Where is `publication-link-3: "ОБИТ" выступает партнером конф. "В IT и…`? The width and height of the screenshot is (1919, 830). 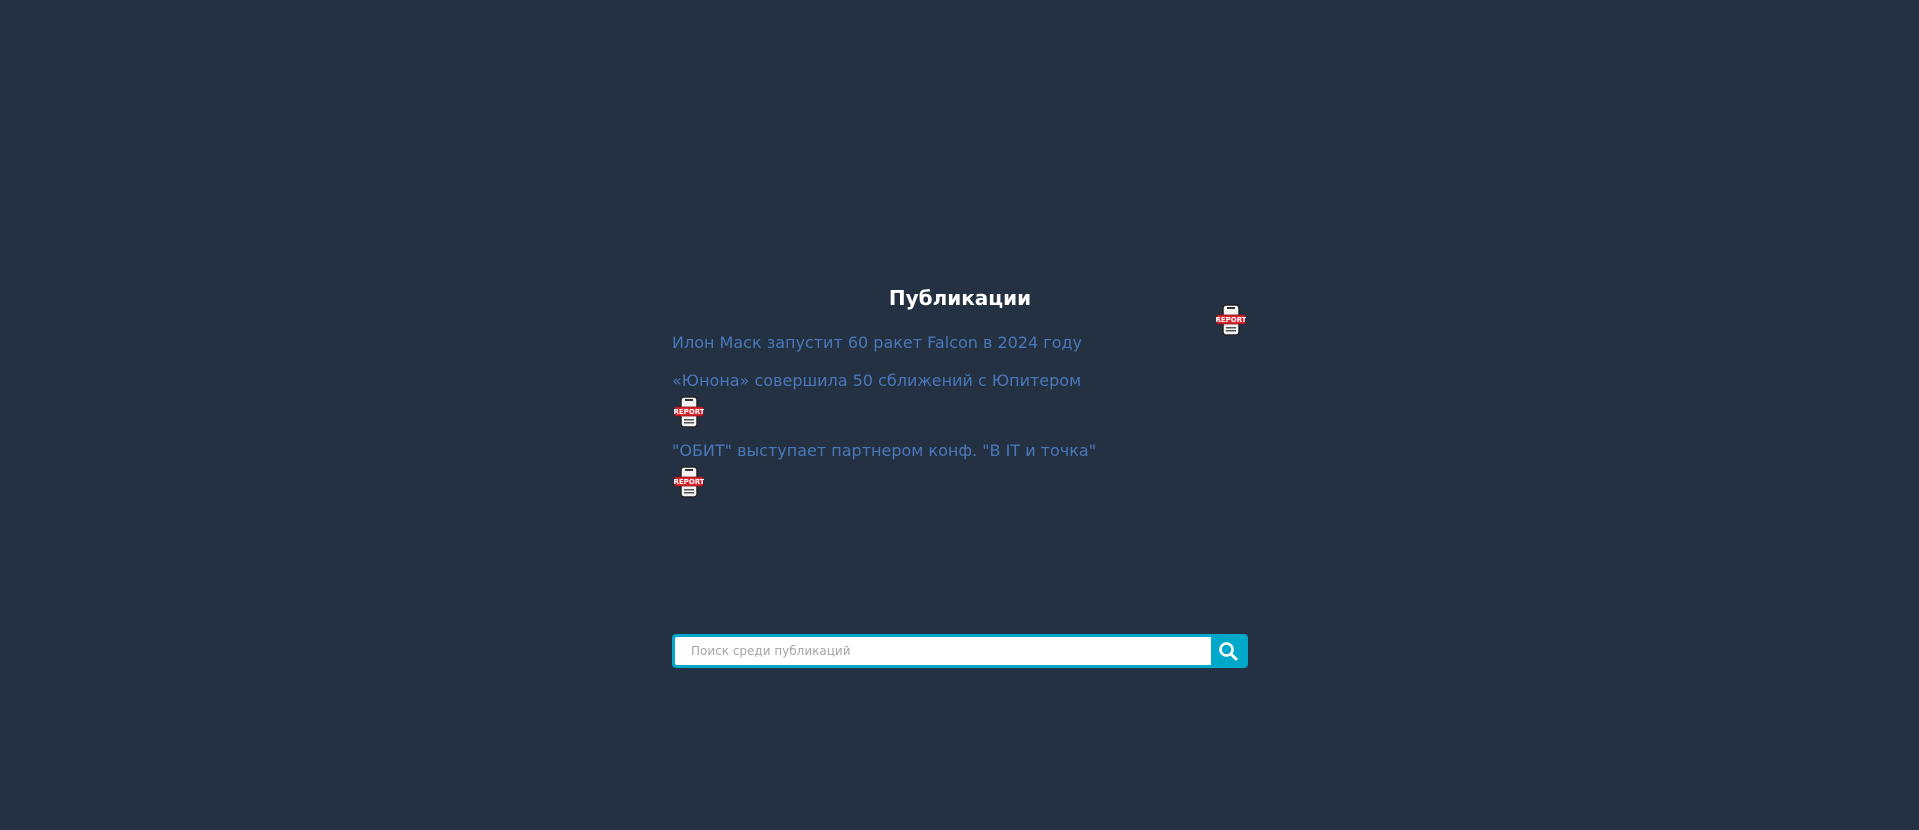
publication-link-3: "ОБИТ" выступает партнером конф. "В IT и… is located at coordinates (884, 451).